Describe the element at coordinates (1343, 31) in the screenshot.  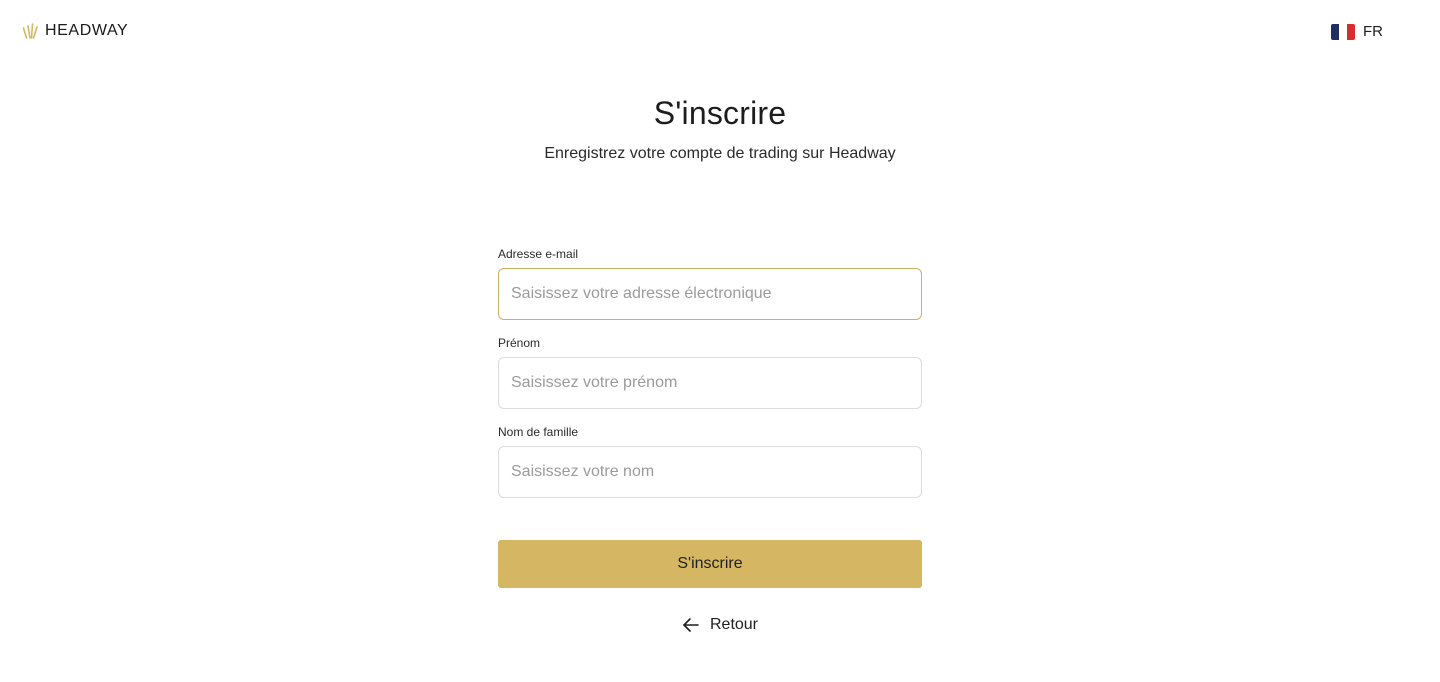
I see `flag-fr-icon` at that location.